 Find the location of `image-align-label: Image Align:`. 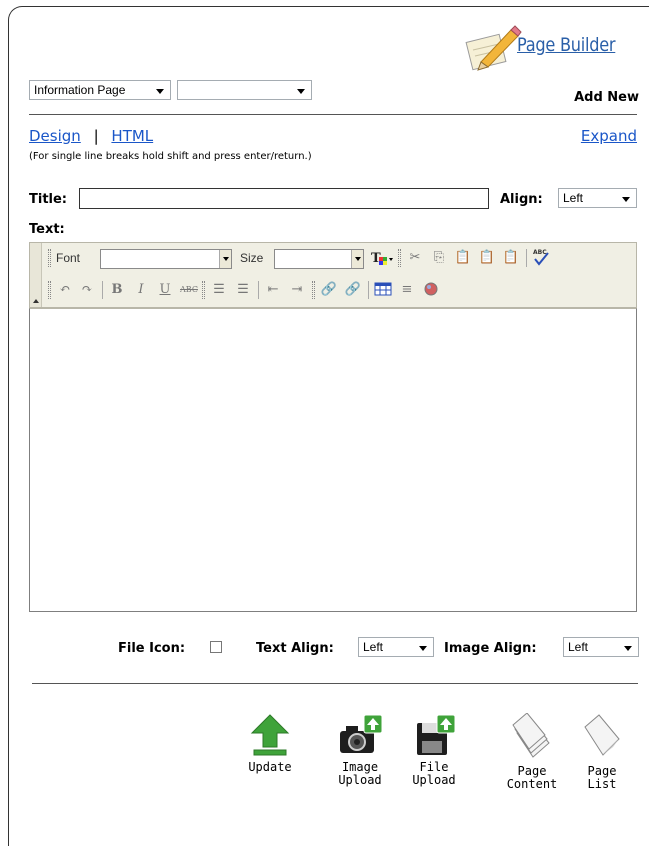

image-align-label: Image Align: is located at coordinates (490, 648).